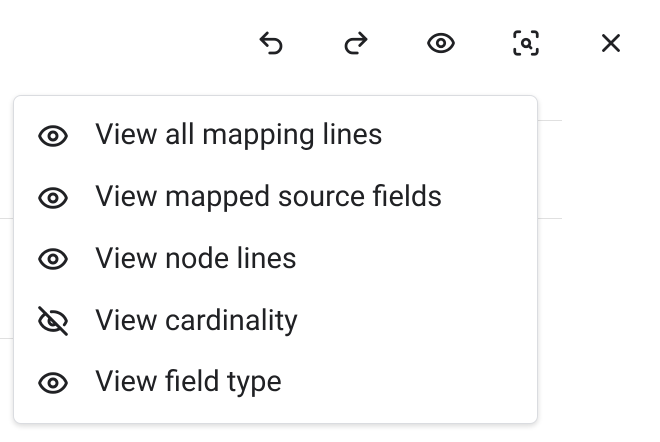 The image size is (660, 442). What do you see at coordinates (275, 136) in the screenshot?
I see `menu-item: View all mapping lines` at bounding box center [275, 136].